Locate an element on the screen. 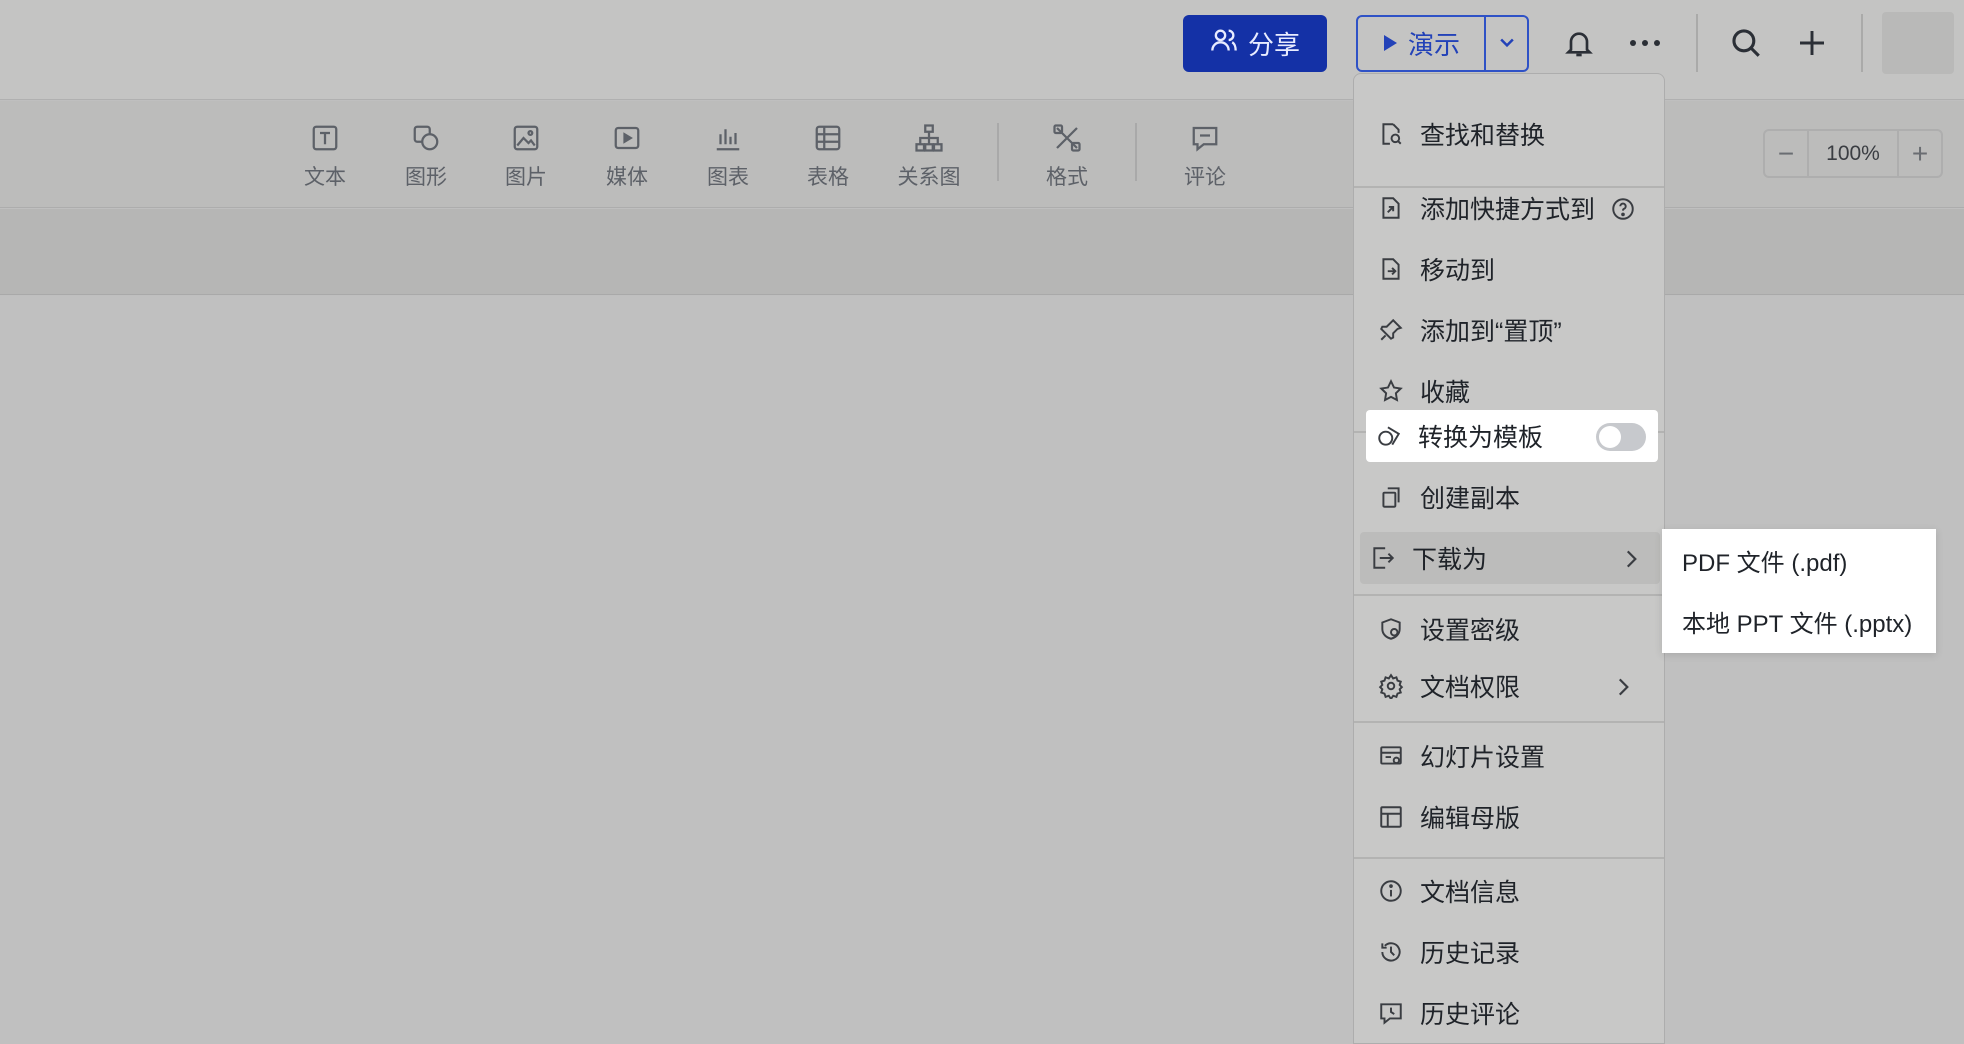 The height and width of the screenshot is (1044, 1964). menu-item-label: 添加快捷方式到 is located at coordinates (1508, 210).